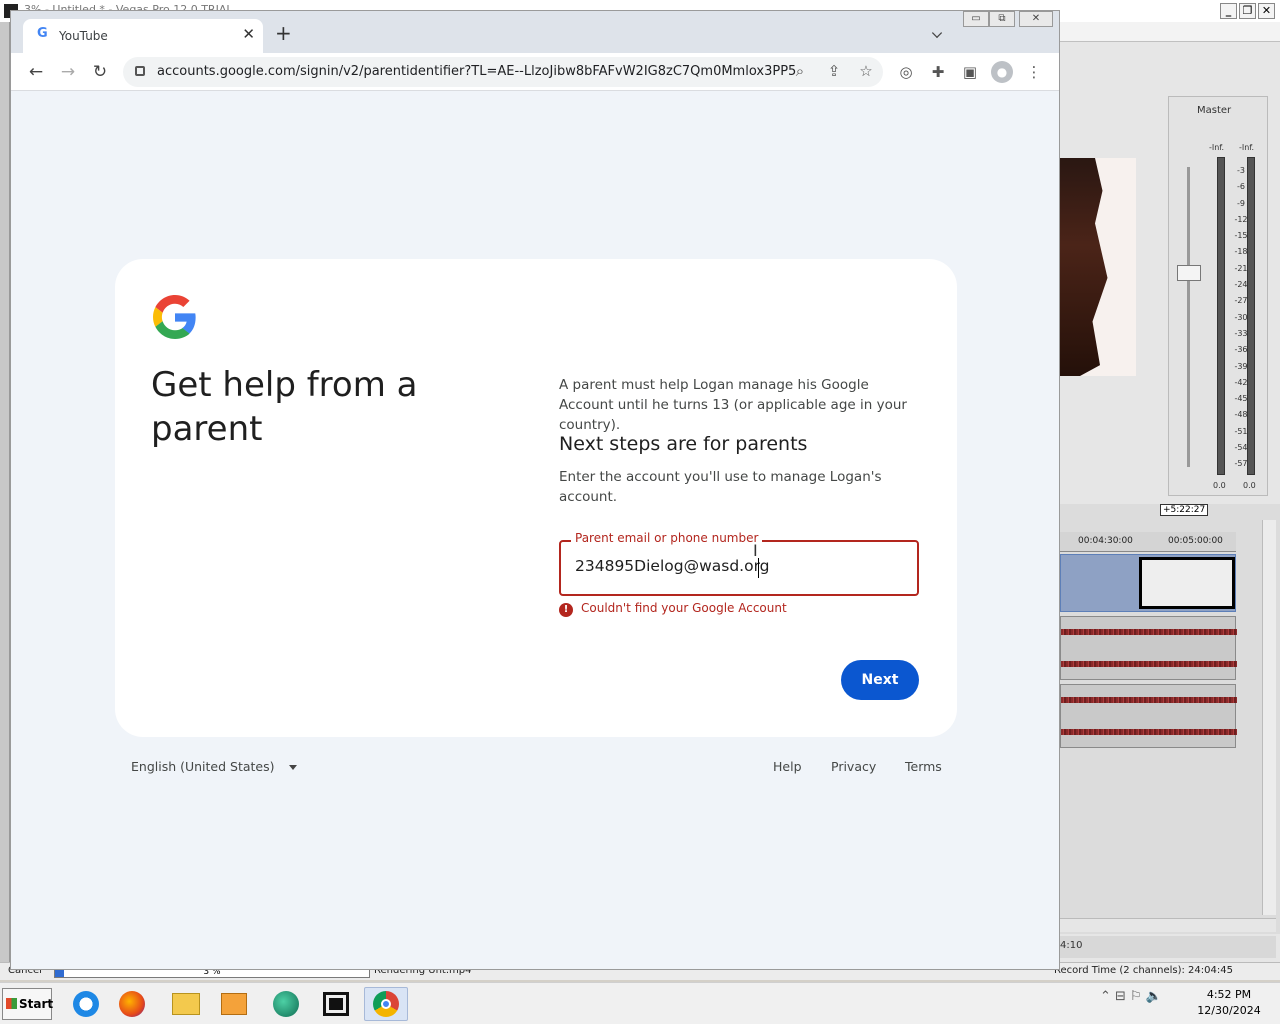  I want to click on tab-youtube: G YouTube ✕, so click(143, 36).